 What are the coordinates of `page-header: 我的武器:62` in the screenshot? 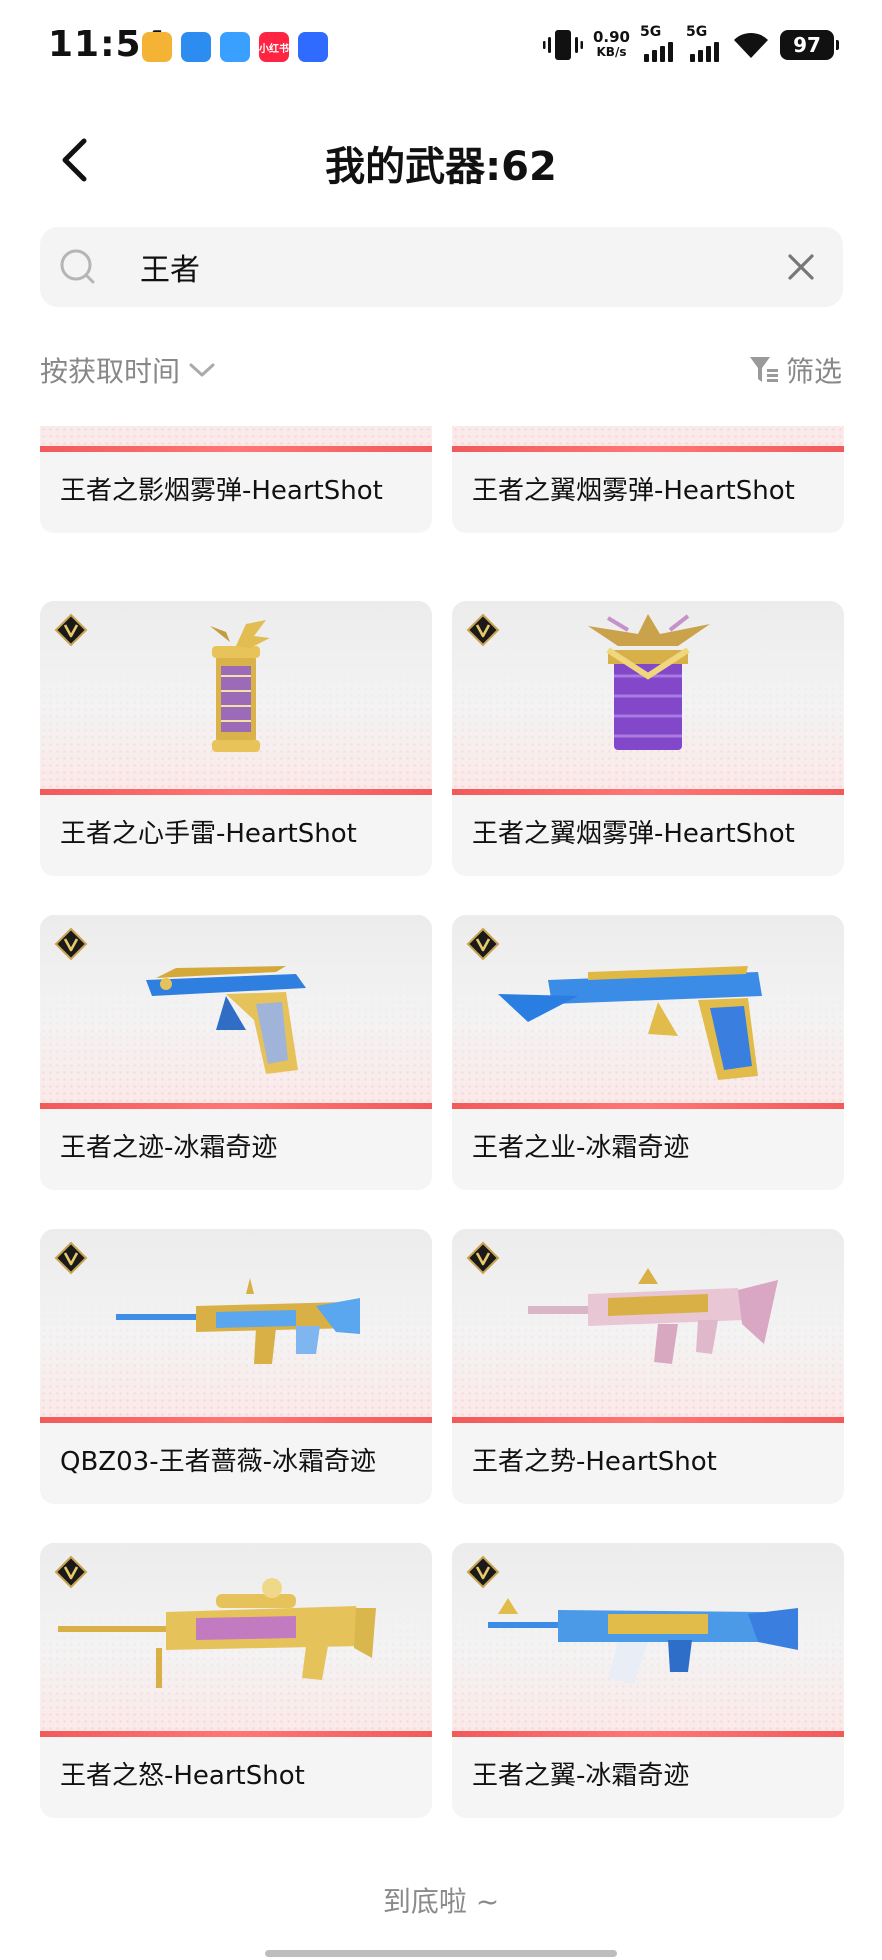 It's located at (441, 160).